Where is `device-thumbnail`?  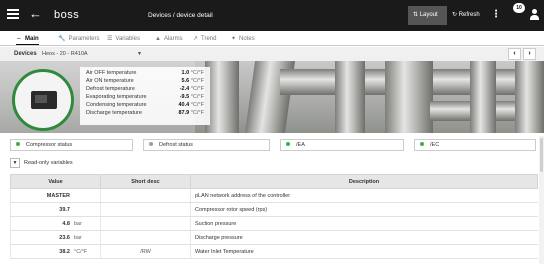
device-thumbnail is located at coordinates (43, 100).